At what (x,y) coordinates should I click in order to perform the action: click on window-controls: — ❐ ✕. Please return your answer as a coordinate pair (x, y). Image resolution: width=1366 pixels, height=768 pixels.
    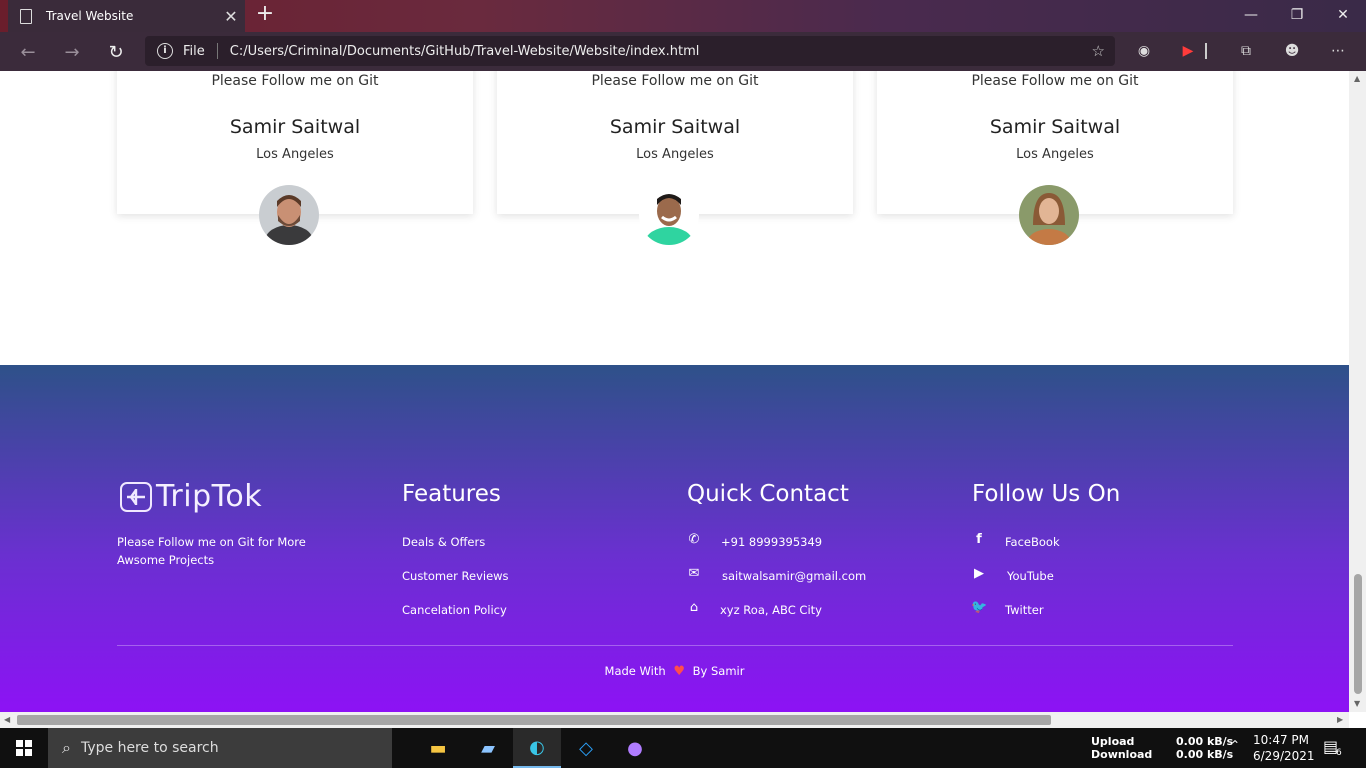
    Looking at the image, I should click on (1297, 16).